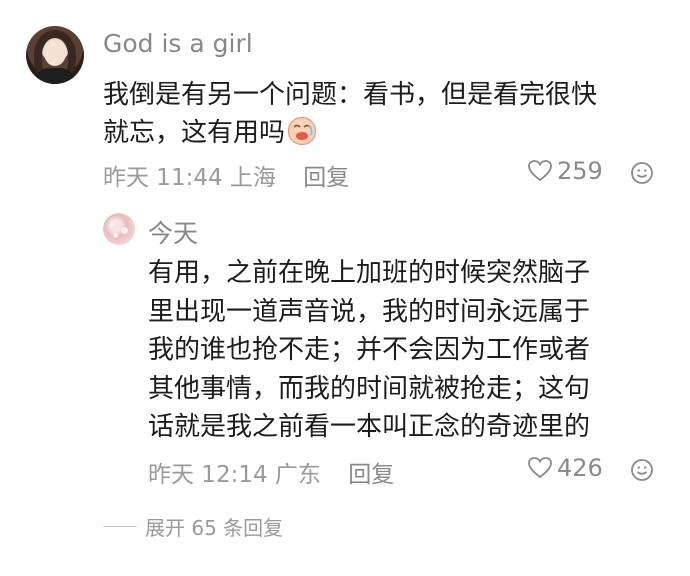  I want to click on comment-time: 昨天 11:44, so click(163, 178).